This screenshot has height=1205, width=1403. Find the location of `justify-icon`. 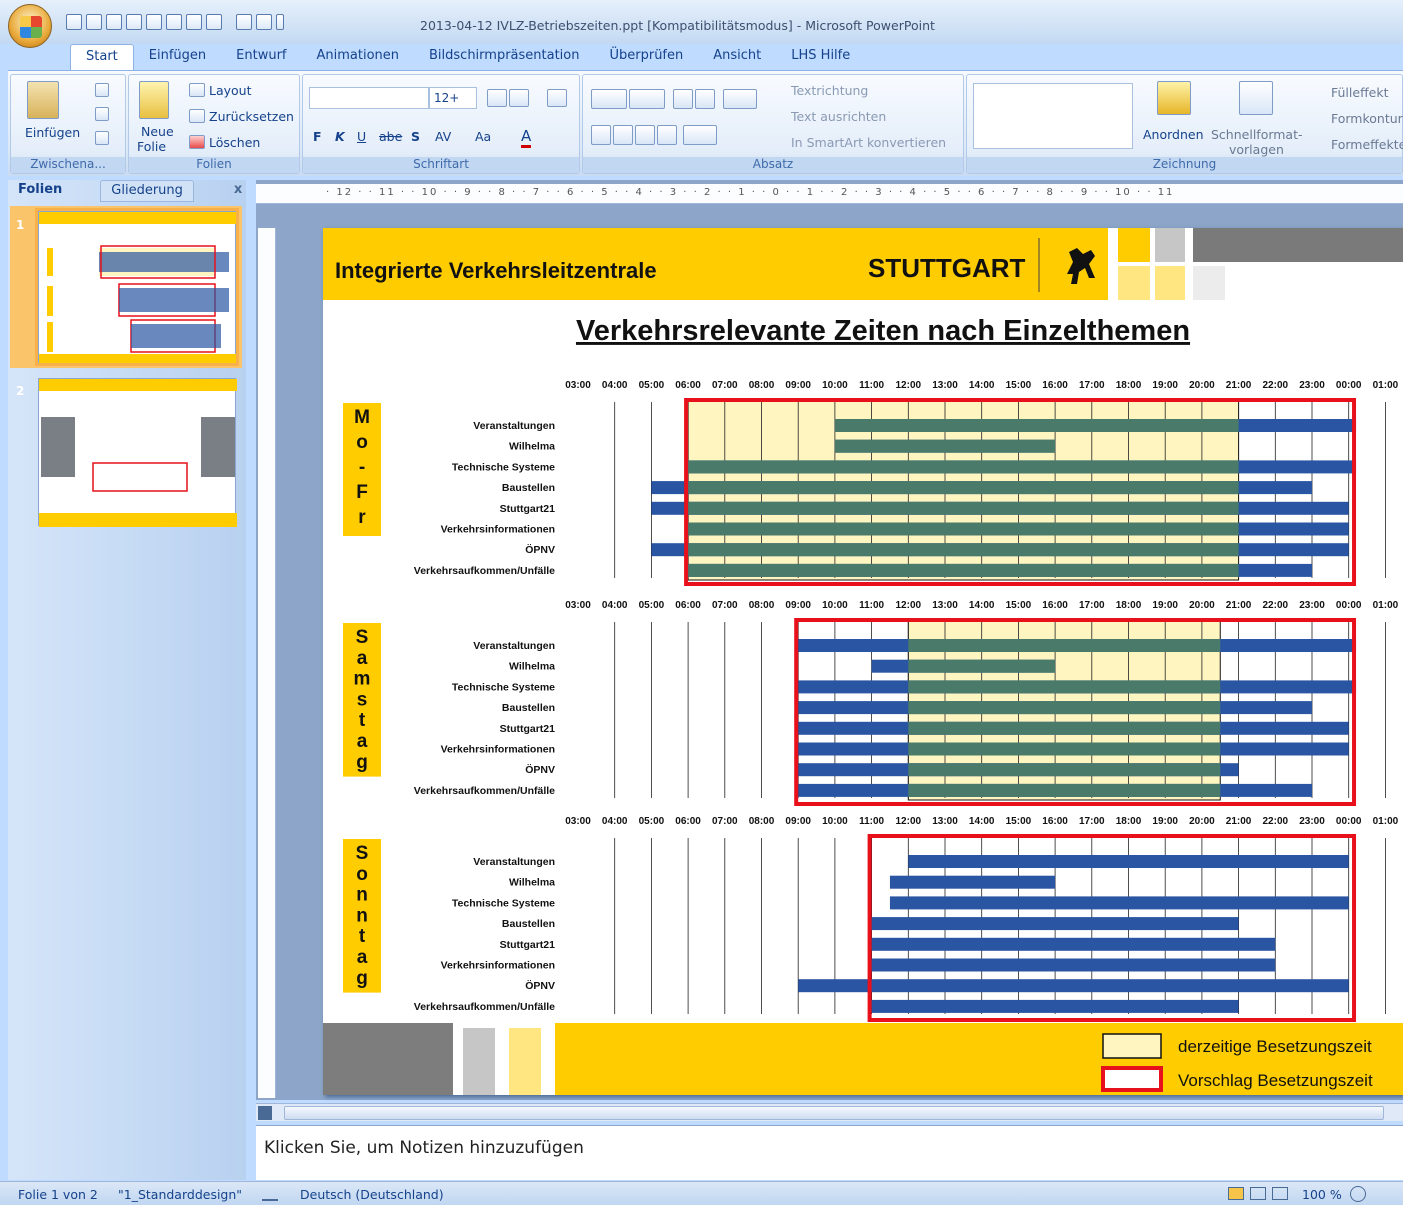

justify-icon is located at coordinates (667, 135).